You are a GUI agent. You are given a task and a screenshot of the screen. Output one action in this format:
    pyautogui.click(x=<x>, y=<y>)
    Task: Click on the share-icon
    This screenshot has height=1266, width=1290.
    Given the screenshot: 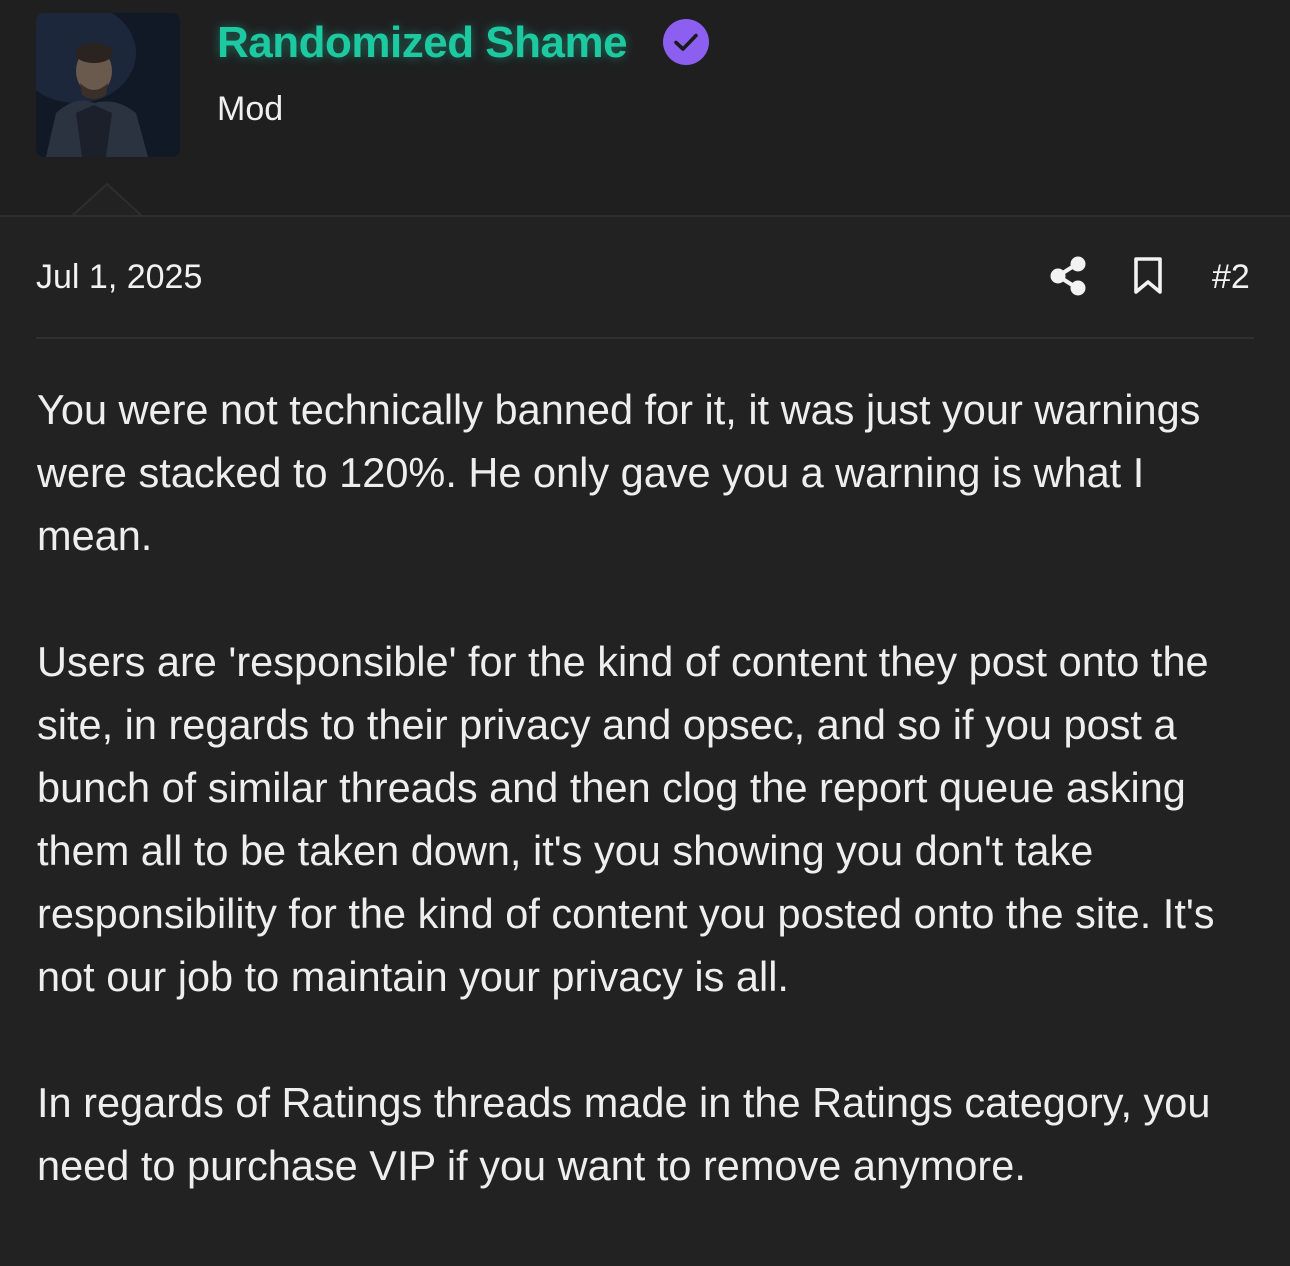 What is the action you would take?
    pyautogui.click(x=1068, y=276)
    